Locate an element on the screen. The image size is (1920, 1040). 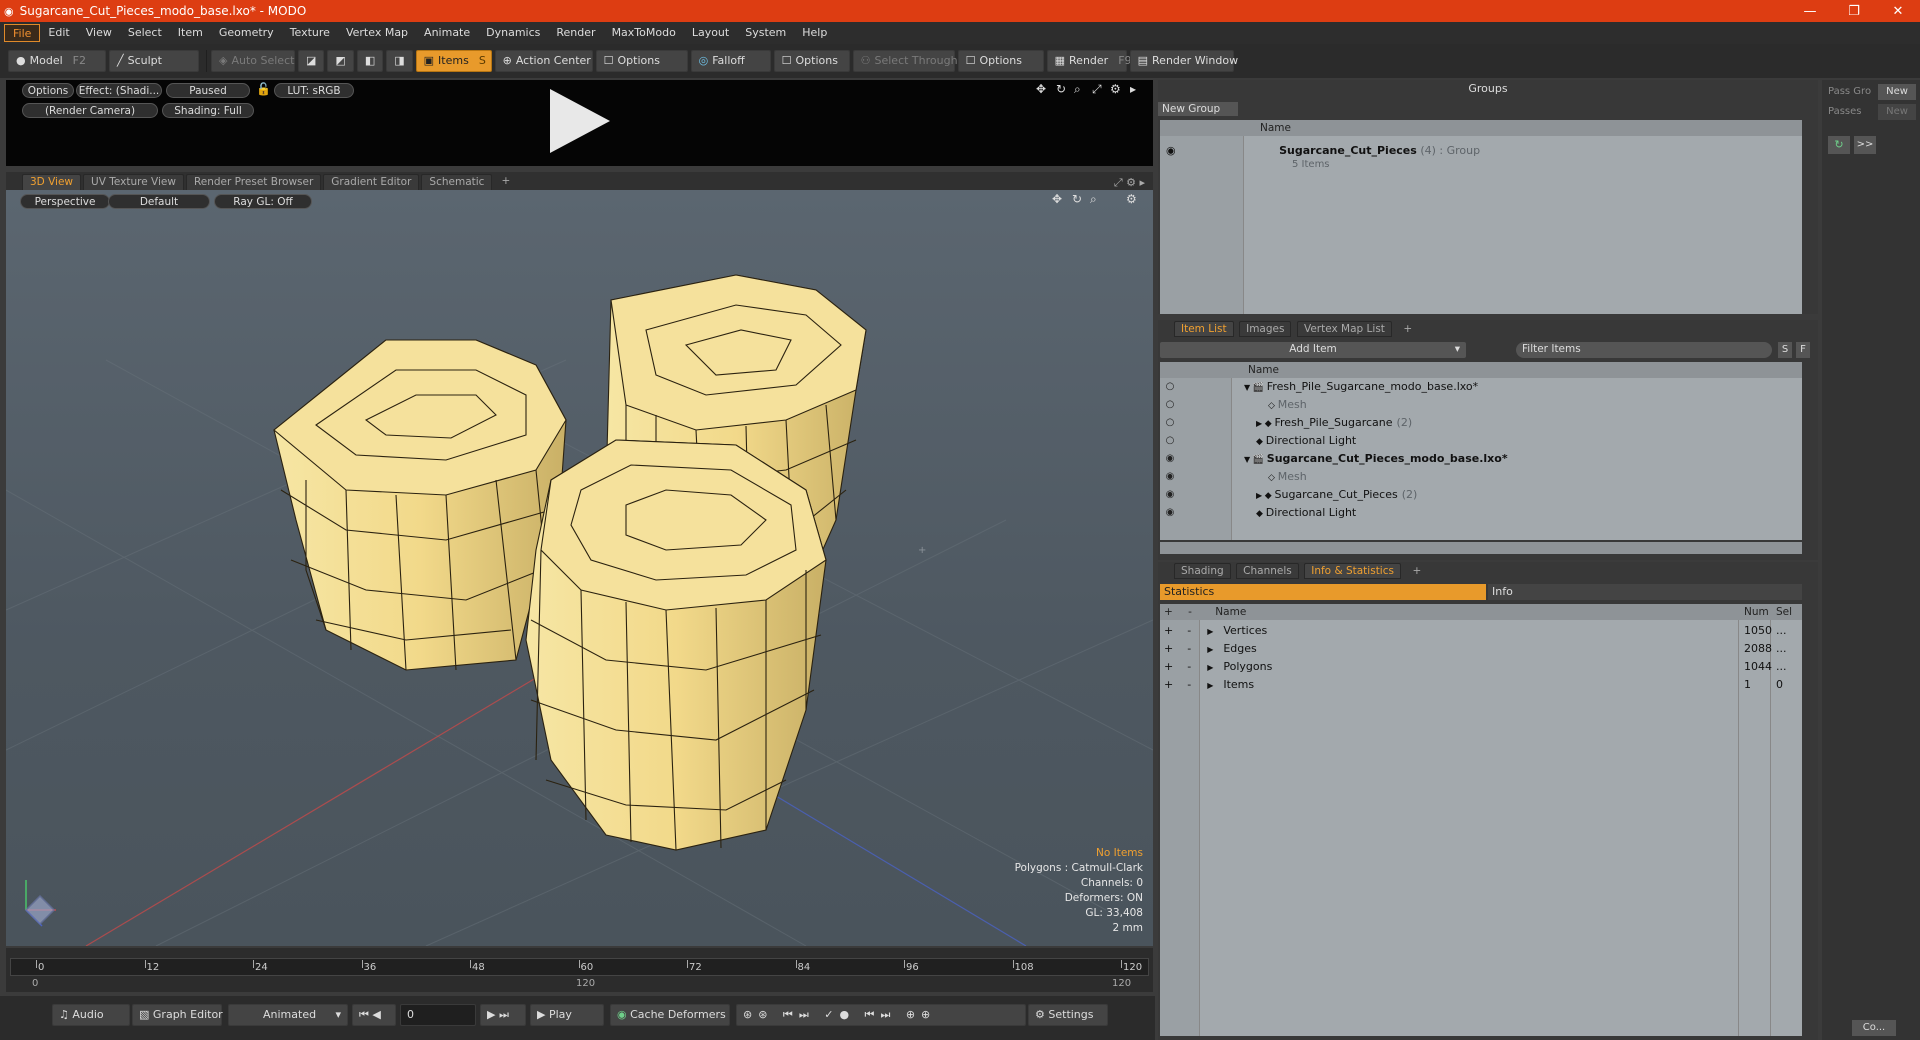
tab-vertex-map-list: Vertex Map List is located at coordinates (1344, 329).